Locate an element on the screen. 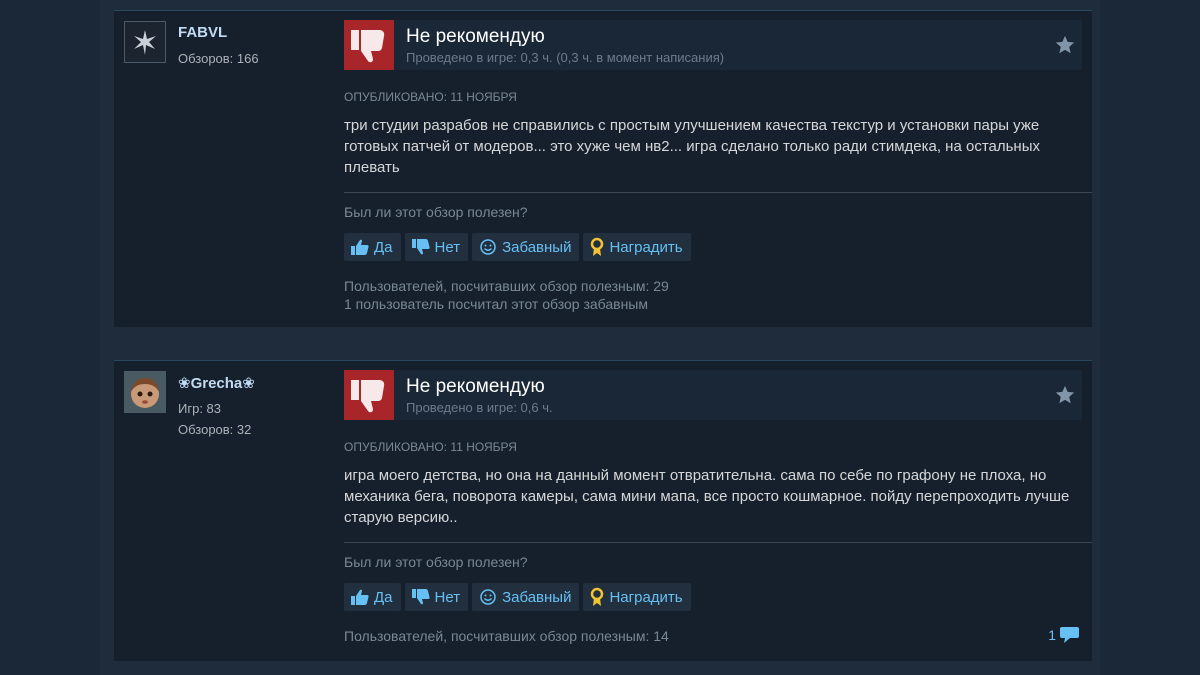 This screenshot has width=1200, height=675. author-games-count: Игр: 83 is located at coordinates (199, 408).